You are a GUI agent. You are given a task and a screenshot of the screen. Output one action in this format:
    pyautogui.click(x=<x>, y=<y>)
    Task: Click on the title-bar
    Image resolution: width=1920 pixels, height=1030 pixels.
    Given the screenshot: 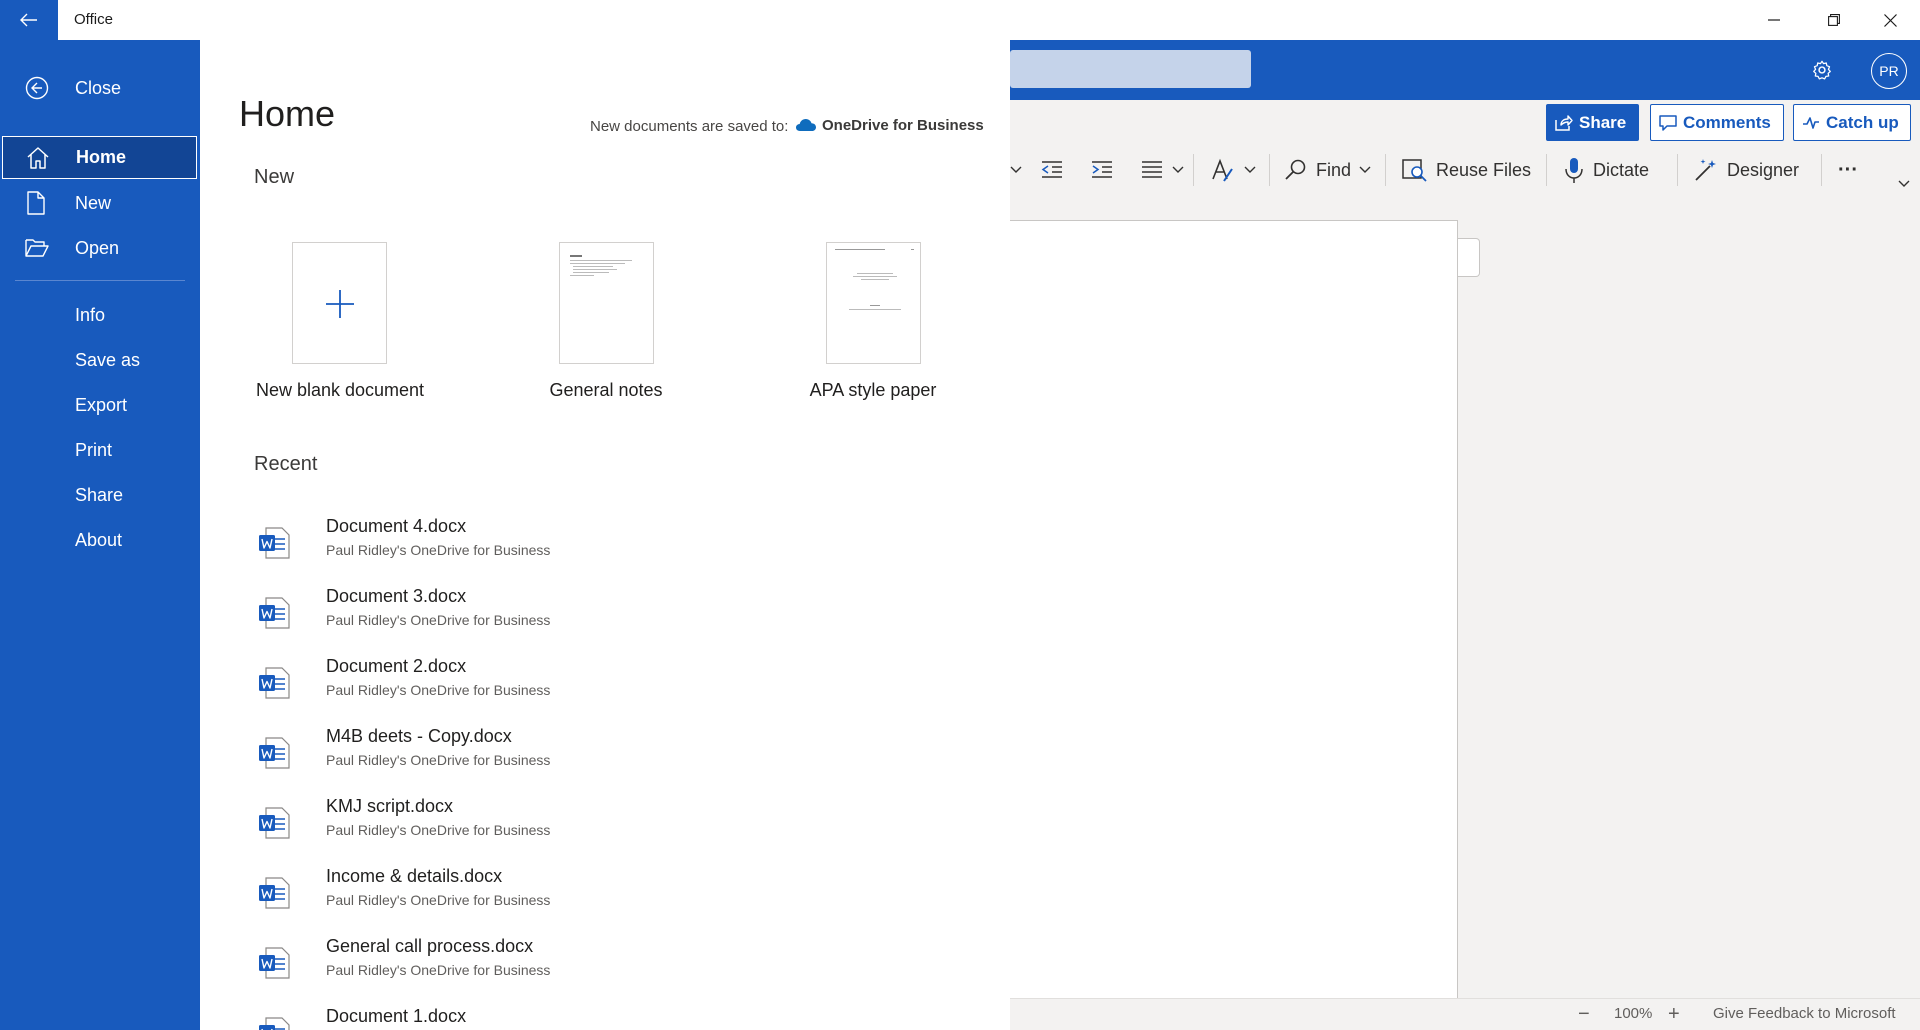 What is the action you would take?
    pyautogui.click(x=960, y=20)
    